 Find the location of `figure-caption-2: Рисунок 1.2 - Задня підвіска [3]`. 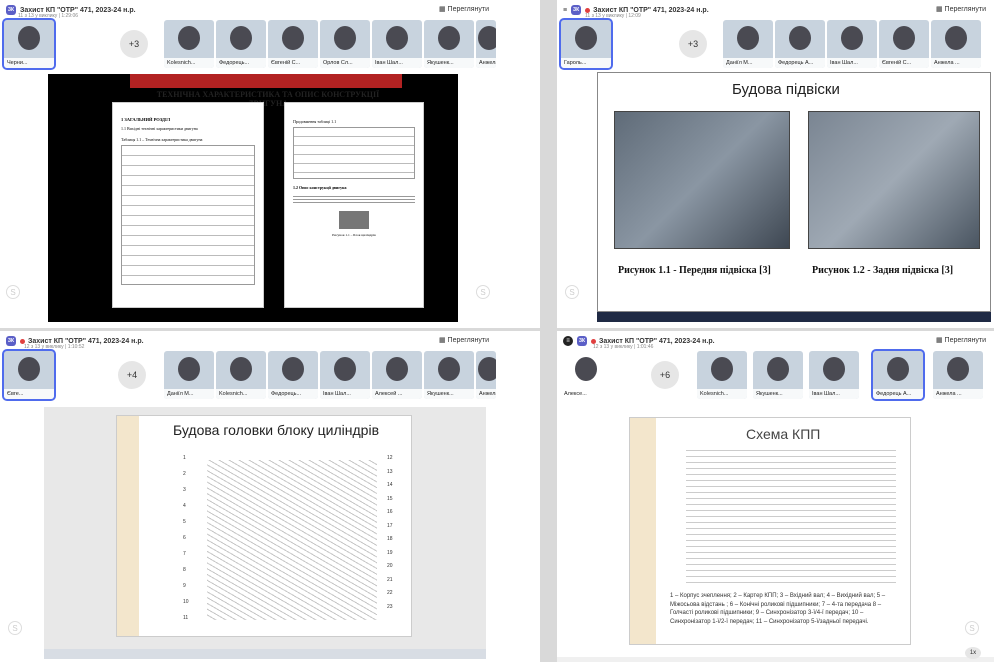

figure-caption-2: Рисунок 1.2 - Задня підвіска [3] is located at coordinates (883, 270).